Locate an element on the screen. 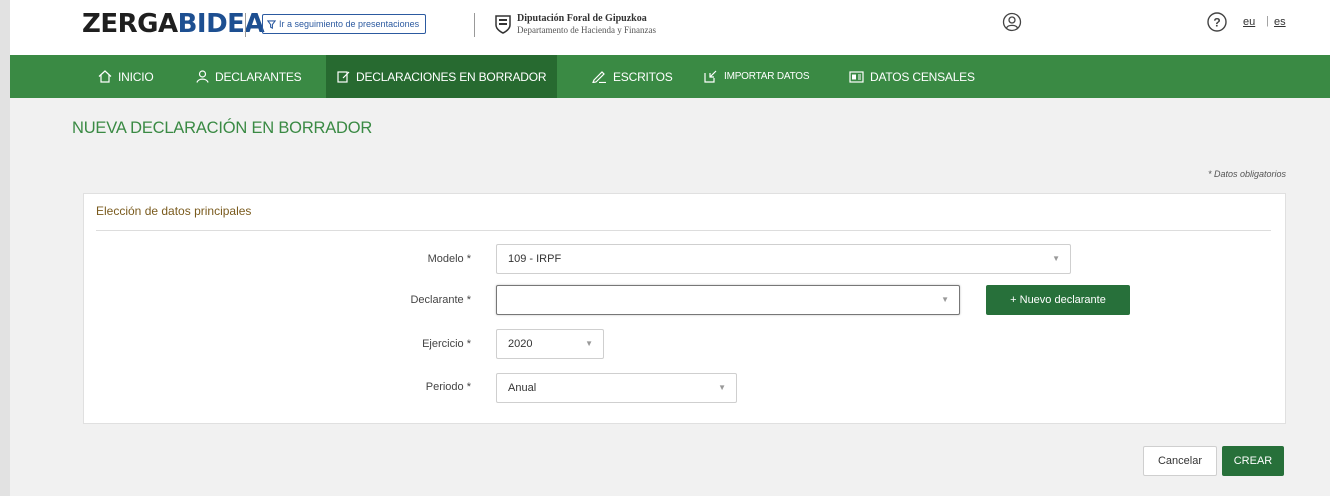 Image resolution: width=1330 pixels, height=496 pixels. nav-item-datos-censales: DATOS CENSALES is located at coordinates (912, 76).